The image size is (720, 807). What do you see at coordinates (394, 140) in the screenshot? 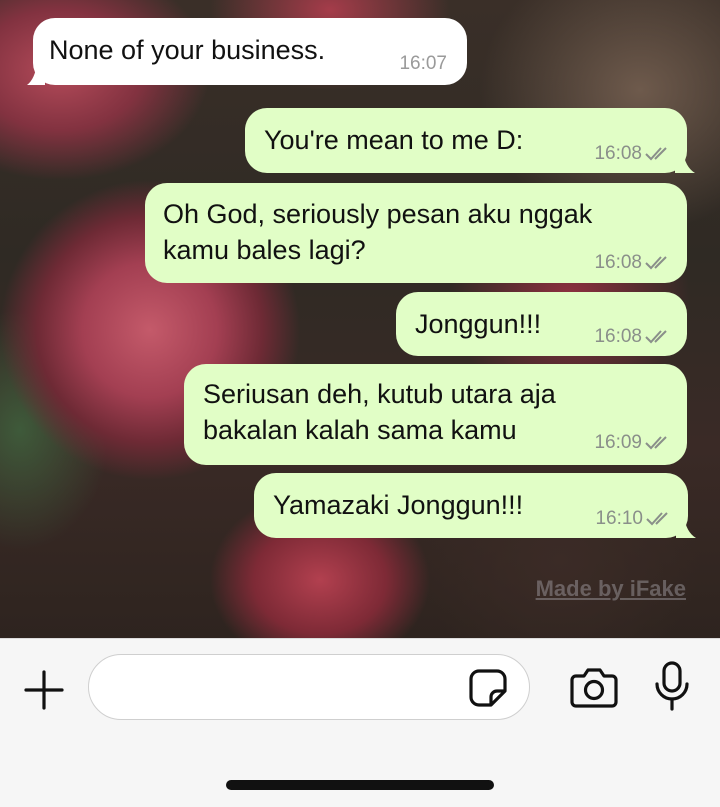
I see `message-text: You're mean to me D:` at bounding box center [394, 140].